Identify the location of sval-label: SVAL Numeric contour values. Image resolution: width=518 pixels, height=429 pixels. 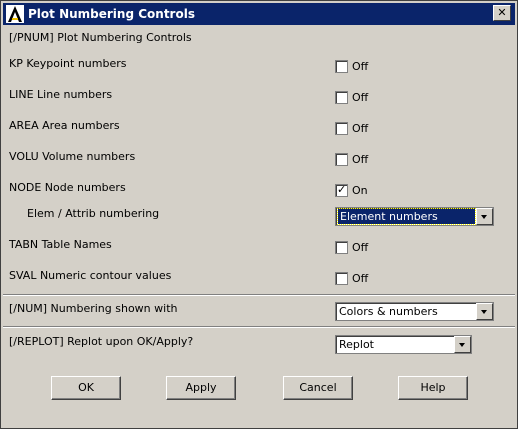
(90, 275).